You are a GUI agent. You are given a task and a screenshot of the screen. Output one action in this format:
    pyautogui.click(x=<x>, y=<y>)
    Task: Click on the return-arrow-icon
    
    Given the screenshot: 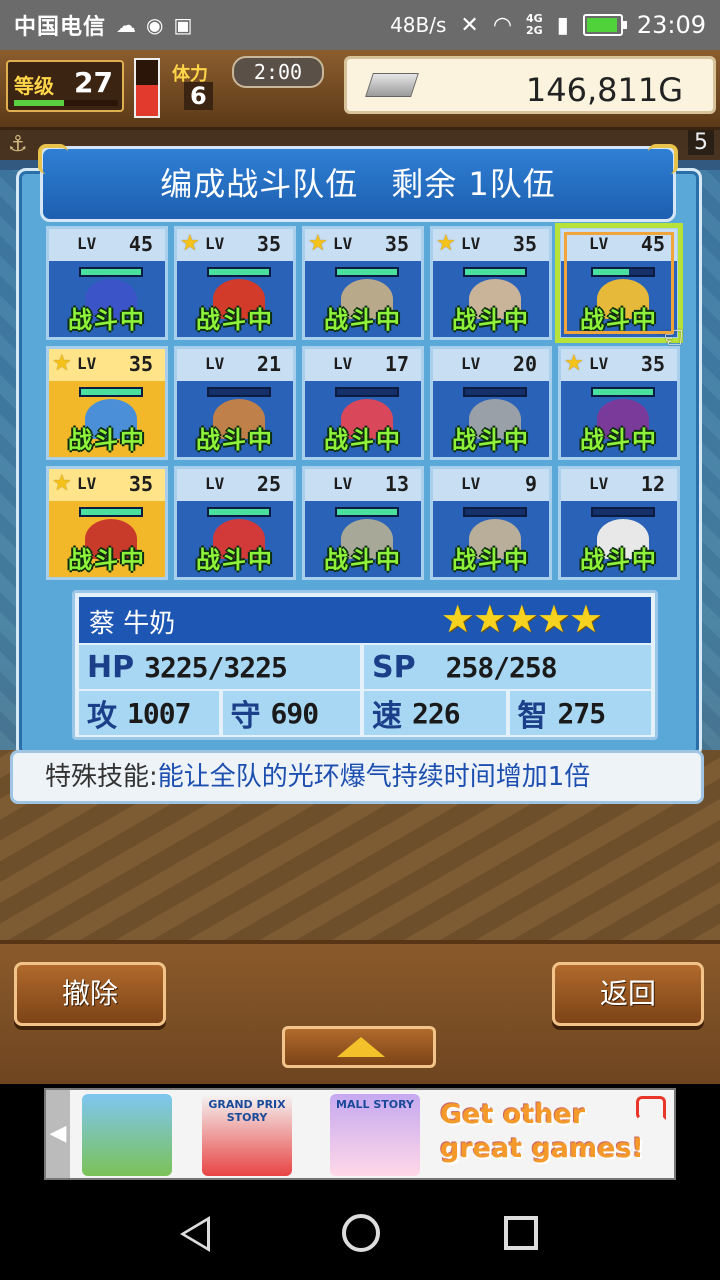 What is the action you would take?
    pyautogui.click(x=651, y=1108)
    